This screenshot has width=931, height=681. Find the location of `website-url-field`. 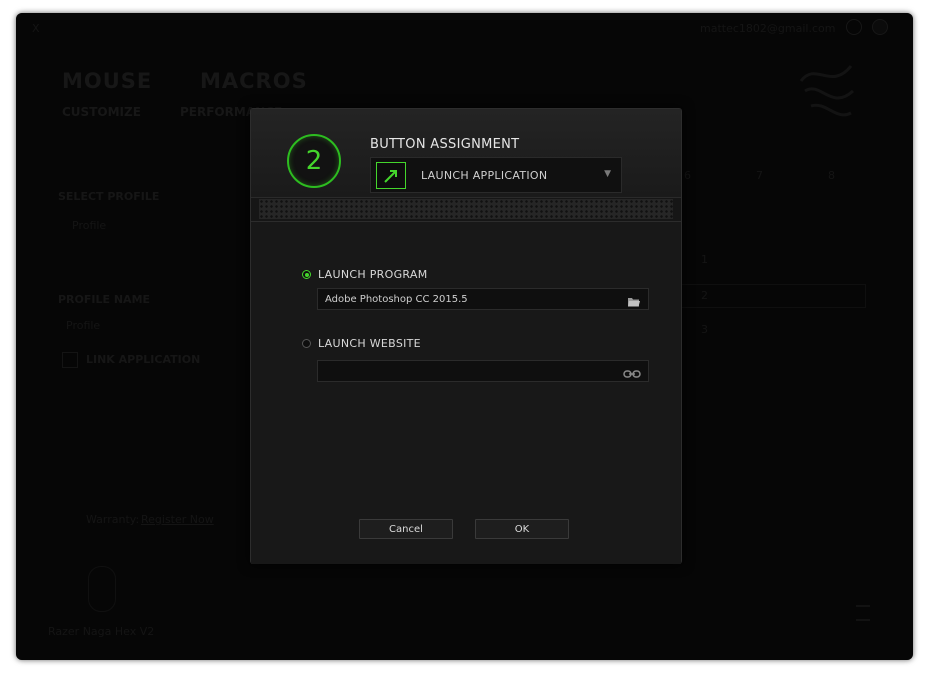

website-url-field is located at coordinates (483, 371).